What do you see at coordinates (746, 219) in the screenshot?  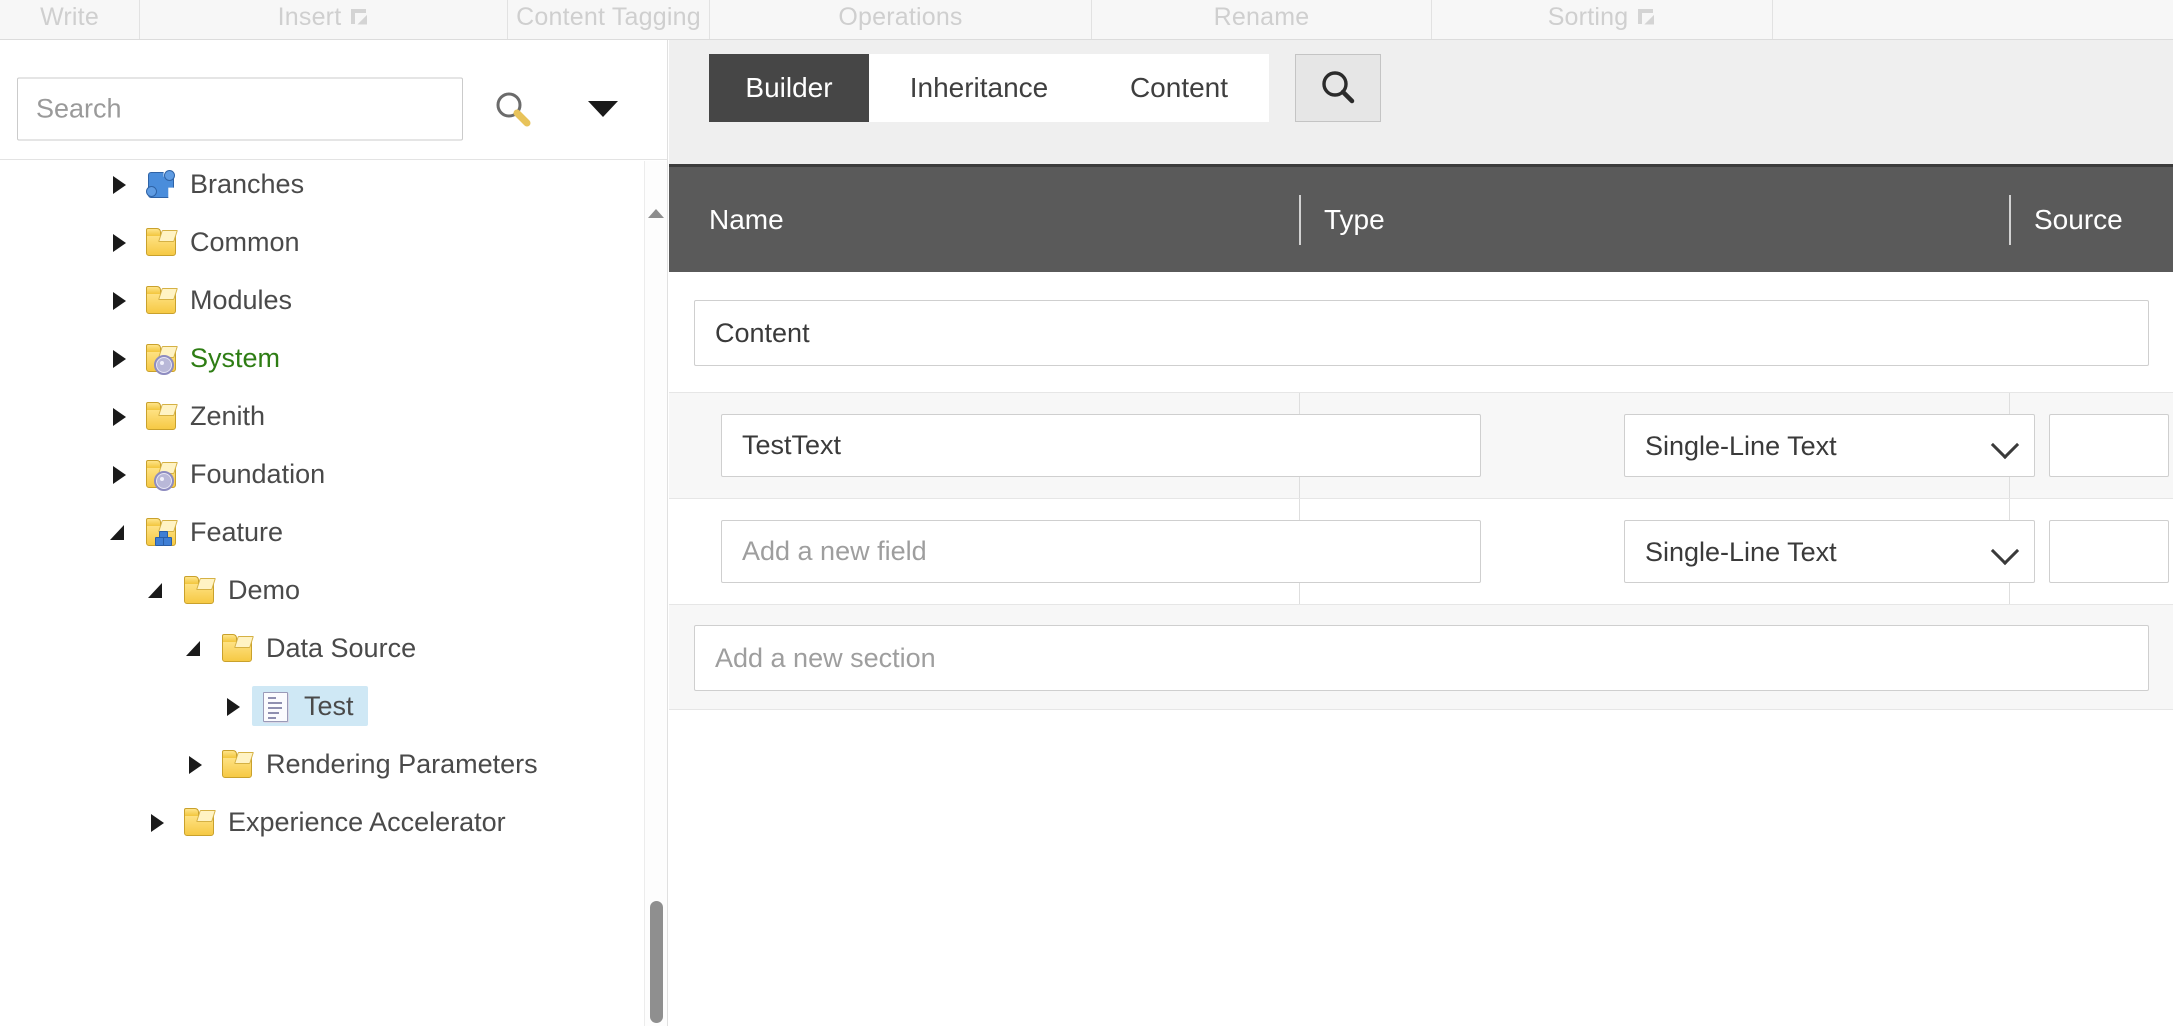 I see `column-header-name: Name` at bounding box center [746, 219].